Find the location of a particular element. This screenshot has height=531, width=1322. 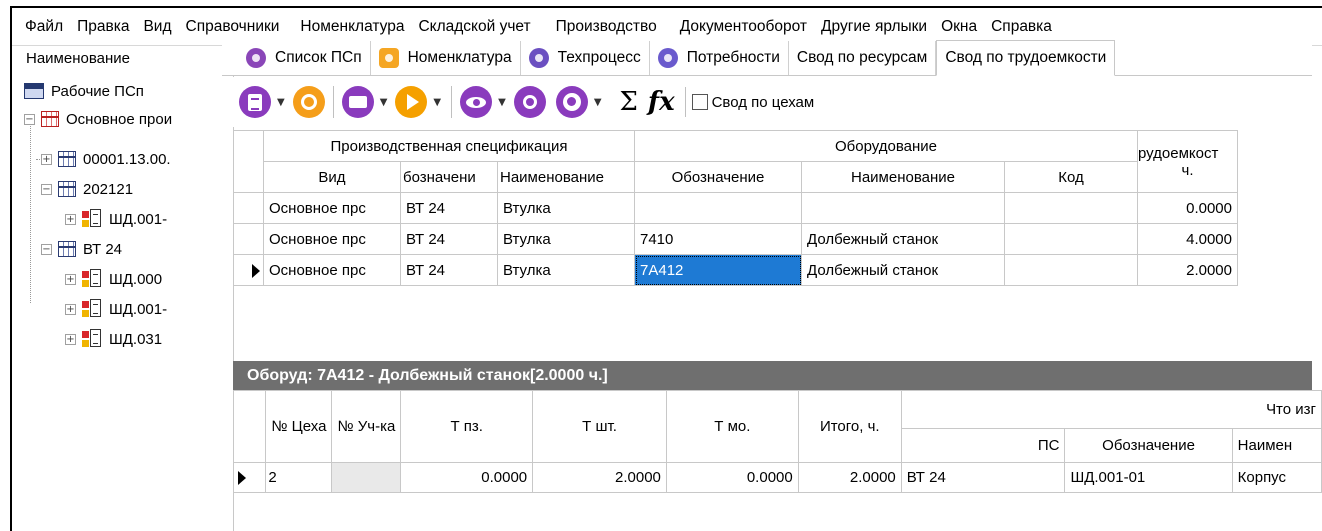

column-header: ПС is located at coordinates (983, 445).